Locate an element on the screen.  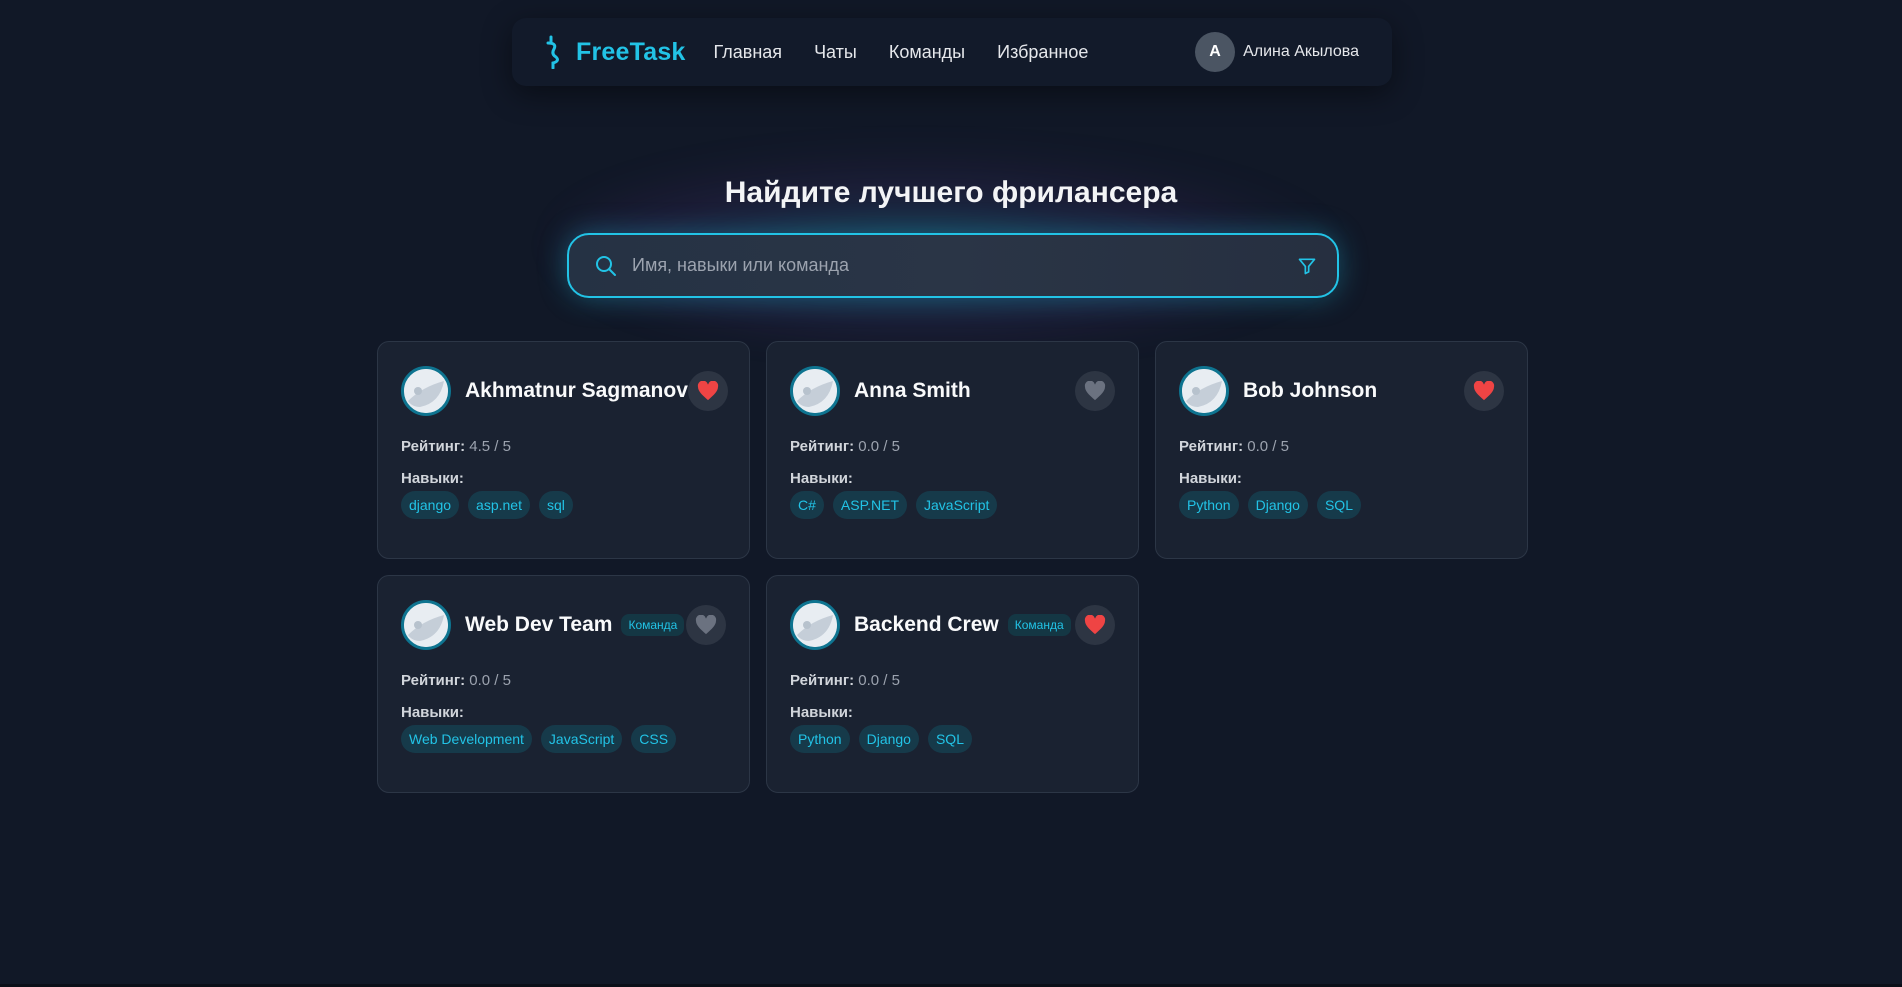
skills-list: C# ASP.NET JavaScript is located at coordinates (898, 505).